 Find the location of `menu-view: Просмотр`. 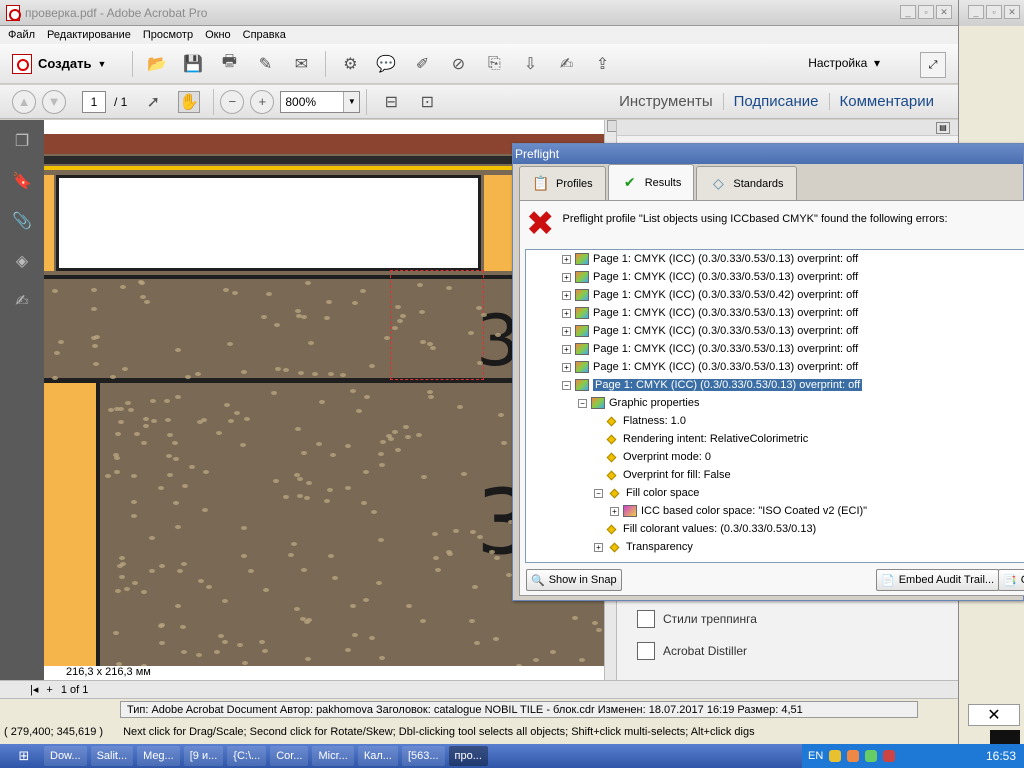

menu-view: Просмотр is located at coordinates (168, 35).